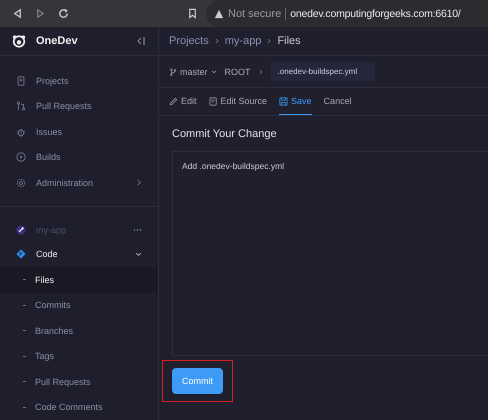 The width and height of the screenshot is (488, 420). Describe the element at coordinates (79, 131) in the screenshot. I see `sidebar-item: Issues` at that location.